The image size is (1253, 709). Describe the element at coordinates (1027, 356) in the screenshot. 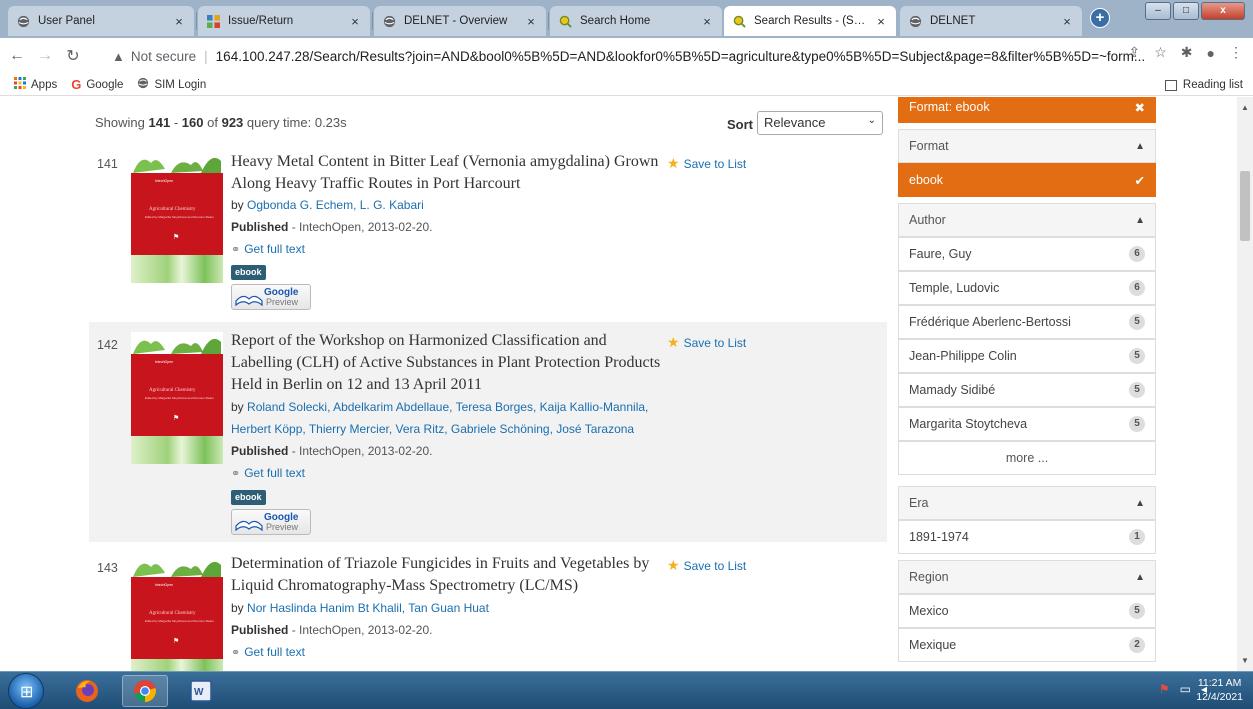

I see `facet-author-item: Jean-Philippe Colin 5` at that location.